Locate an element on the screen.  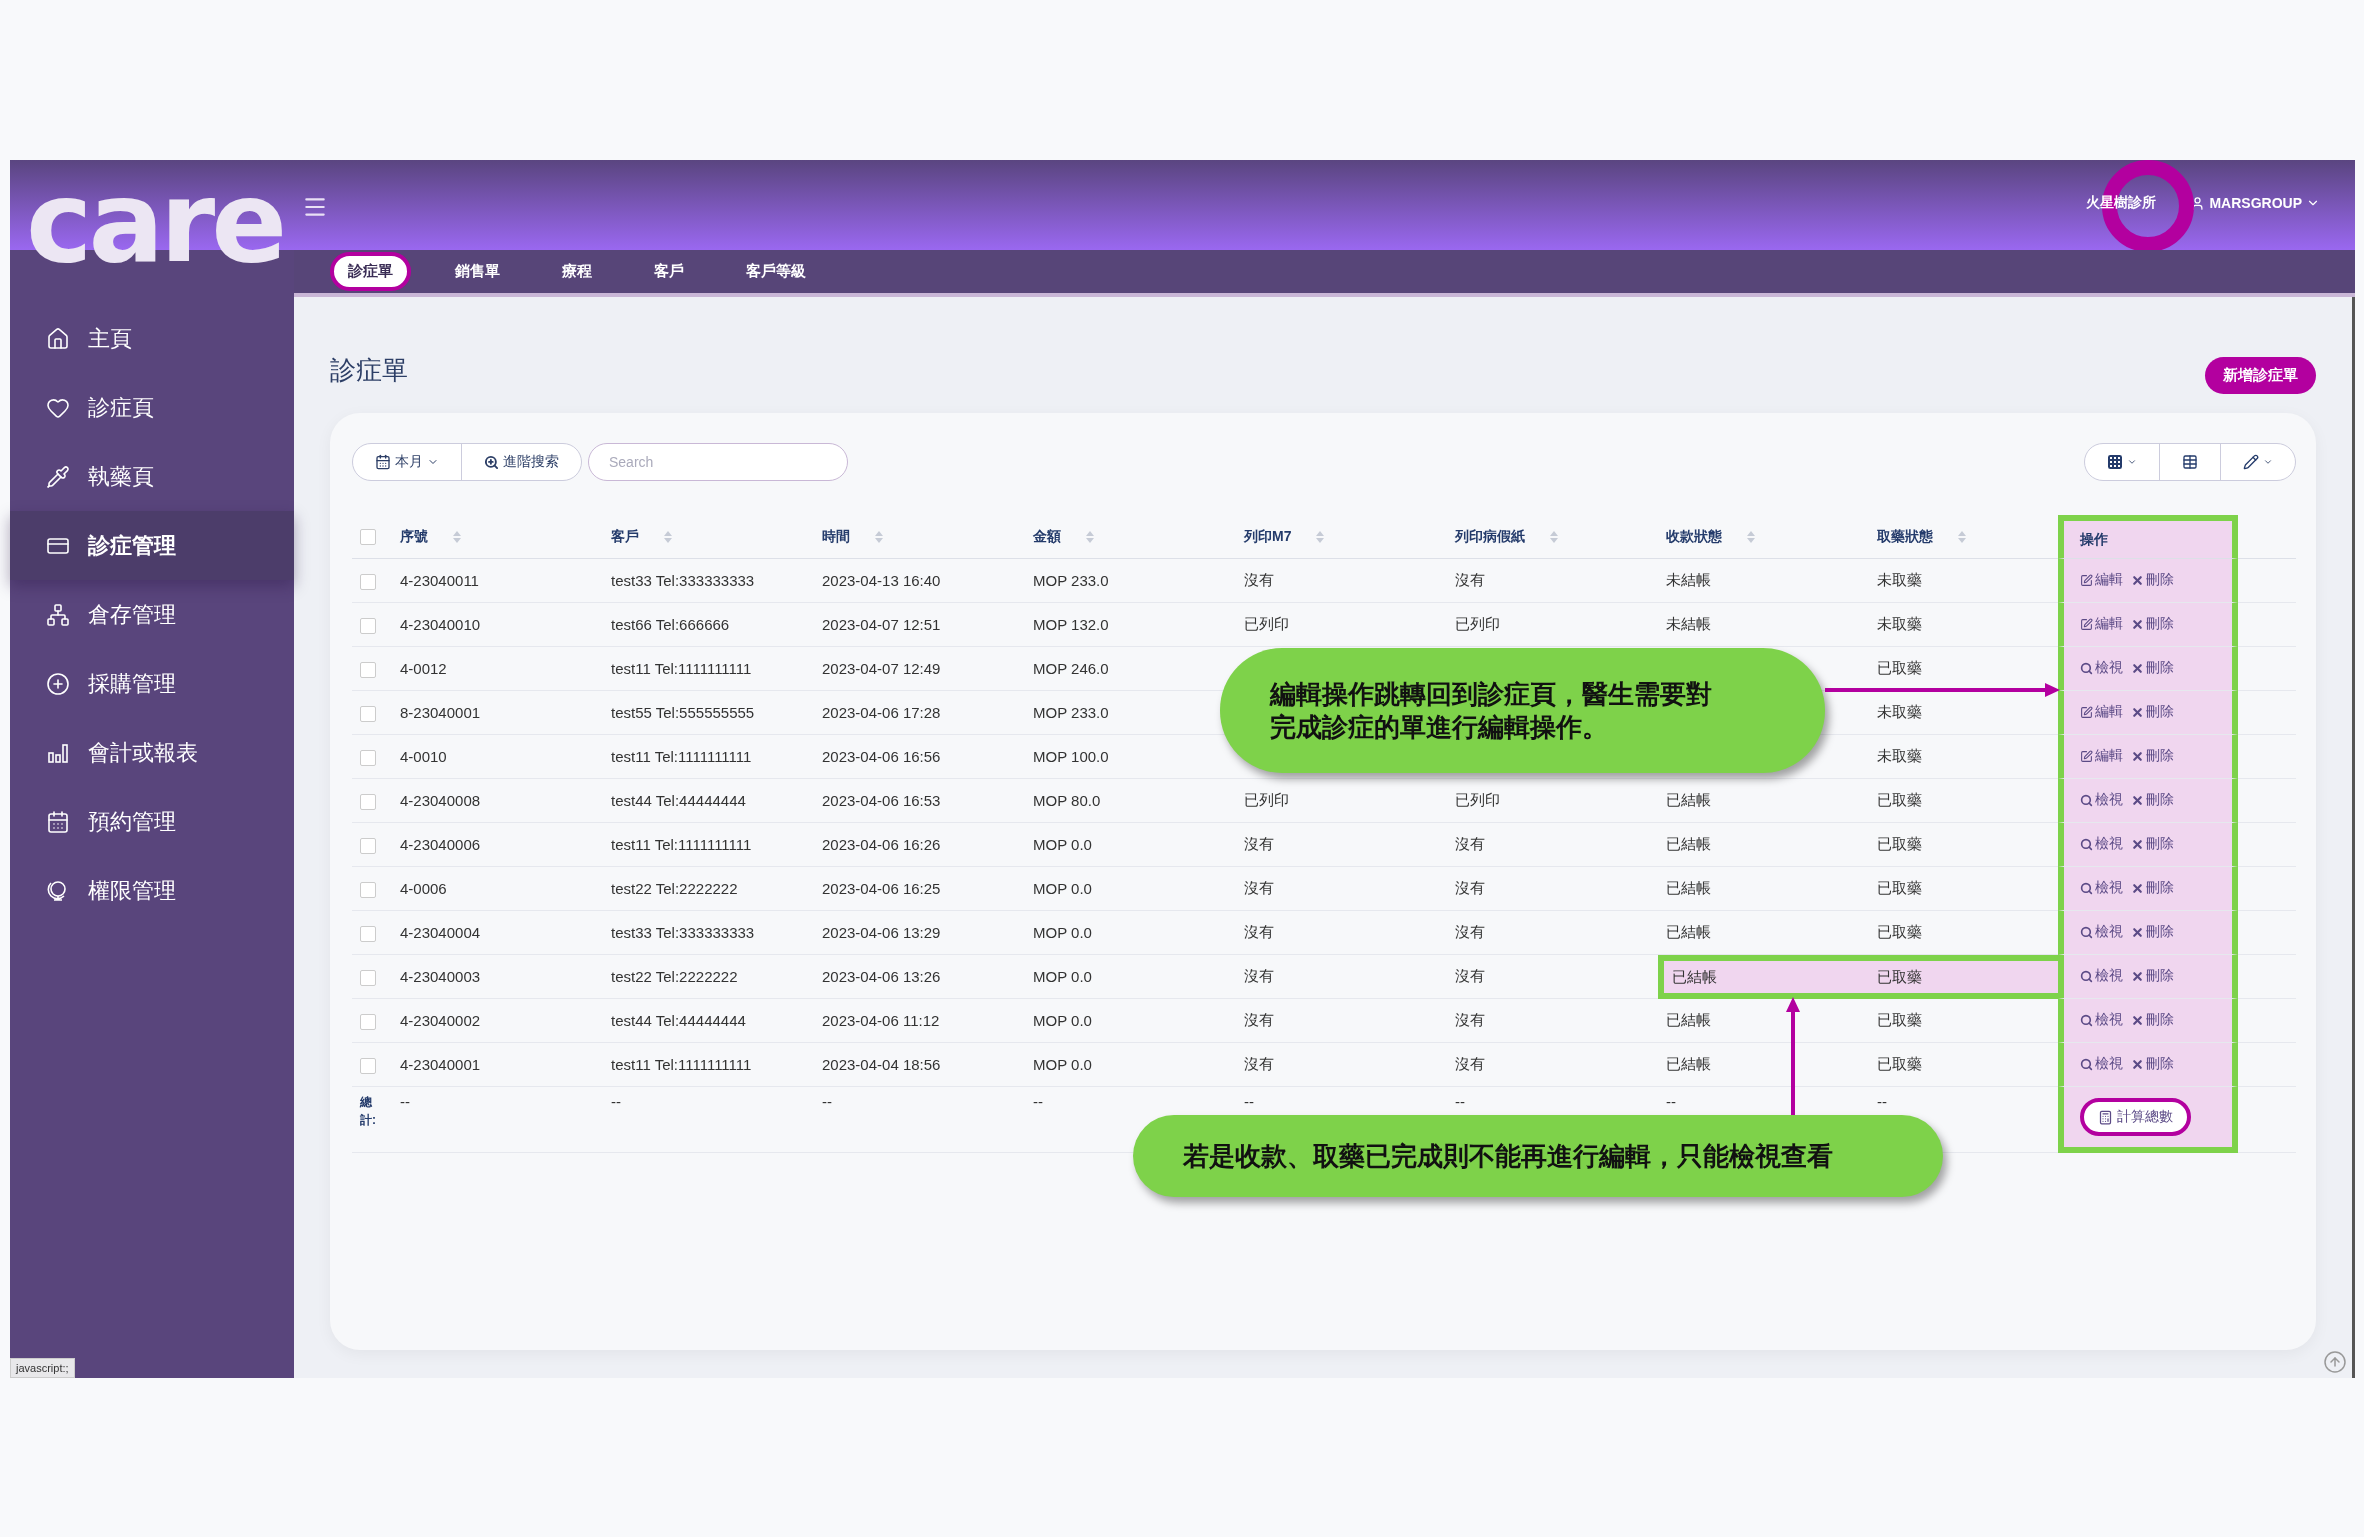
table-cell: test44 Tel:44444444 is located at coordinates (678, 800).